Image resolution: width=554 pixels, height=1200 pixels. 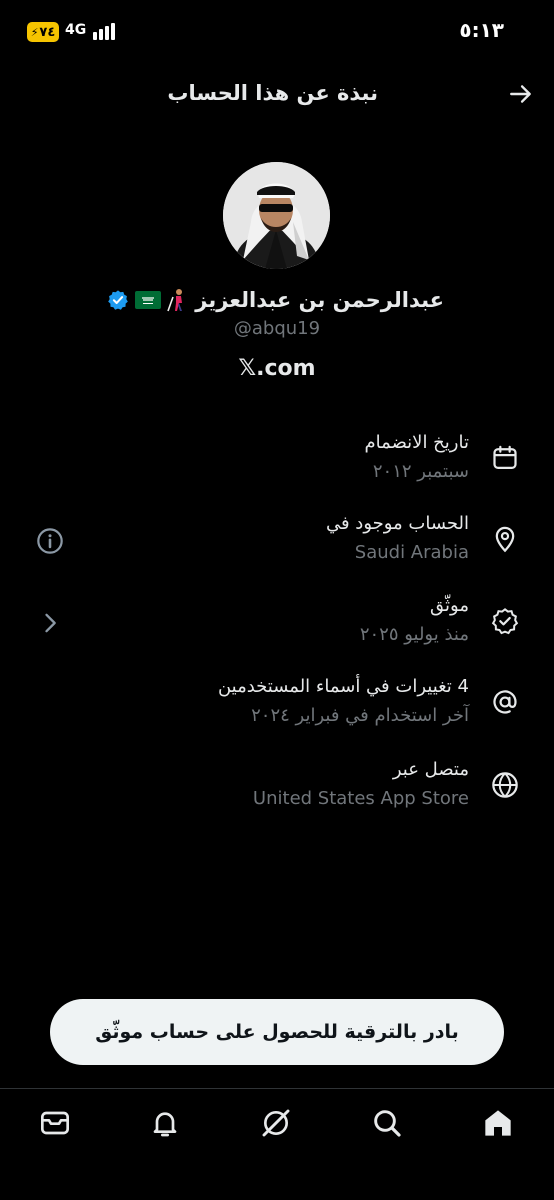 What do you see at coordinates (360, 715) in the screenshot?
I see `info-subtitle: آخر استخدام في فبراير ٢٠٢٤` at bounding box center [360, 715].